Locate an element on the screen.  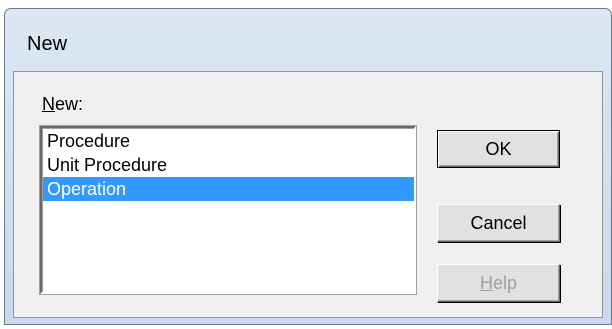
list-item-label: Unit Procedure is located at coordinates (107, 165).